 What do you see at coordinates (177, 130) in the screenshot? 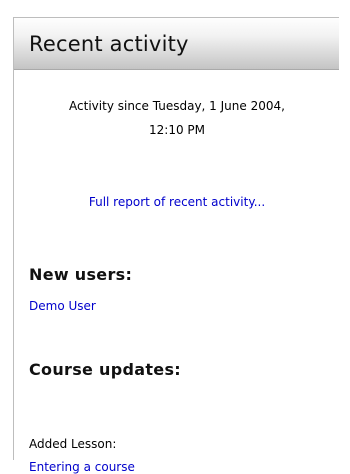
I see `activity-since-time: 12:10 PM` at bounding box center [177, 130].